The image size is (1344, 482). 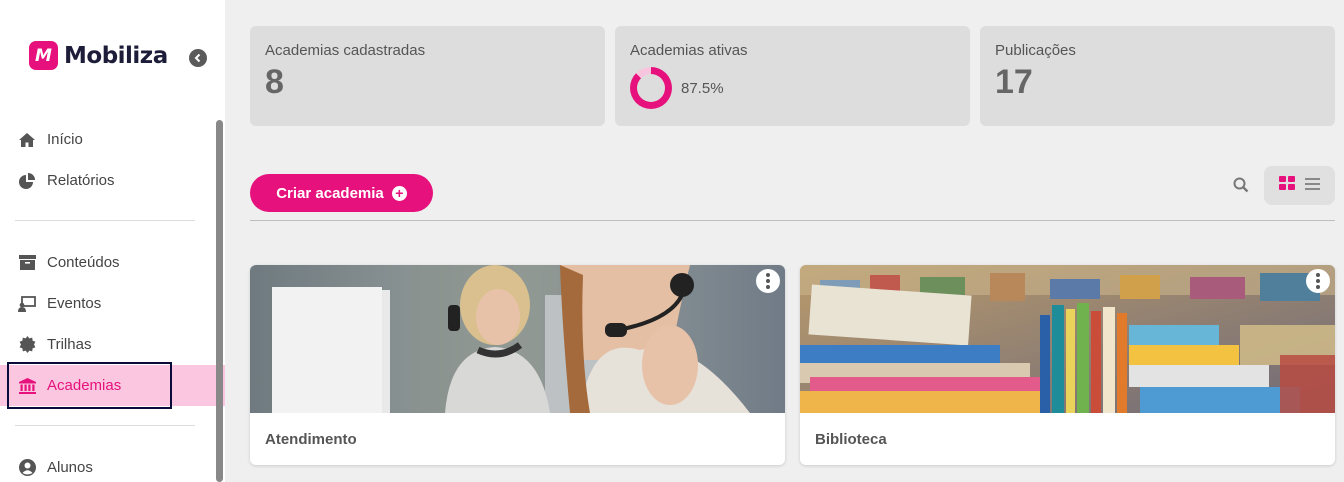 I want to click on sidebar-item-relatorios: Relatórios, so click(x=112, y=180).